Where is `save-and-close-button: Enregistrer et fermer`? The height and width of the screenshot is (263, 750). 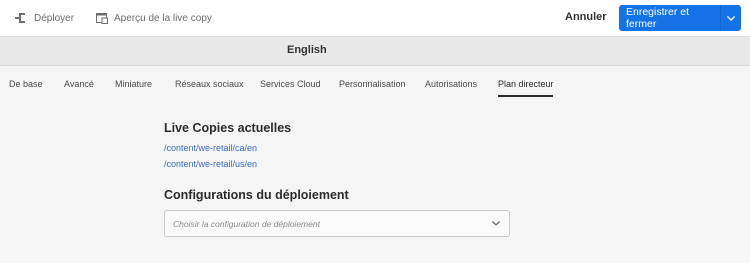
save-and-close-button: Enregistrer et fermer is located at coordinates (680, 18).